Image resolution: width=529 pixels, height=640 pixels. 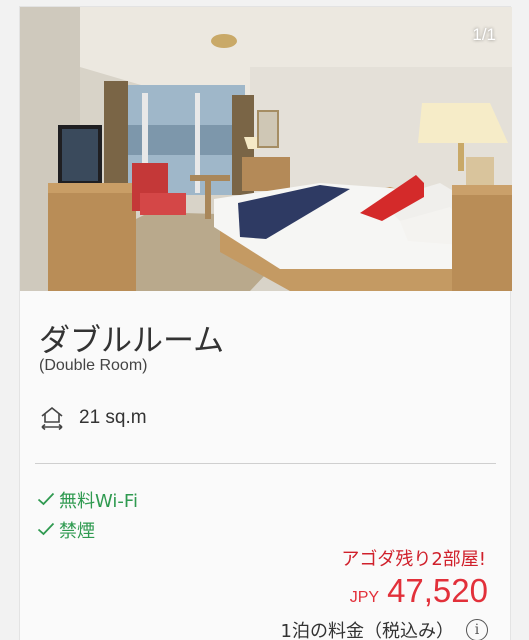 What do you see at coordinates (477, 629) in the screenshot?
I see `info-icon: i` at bounding box center [477, 629].